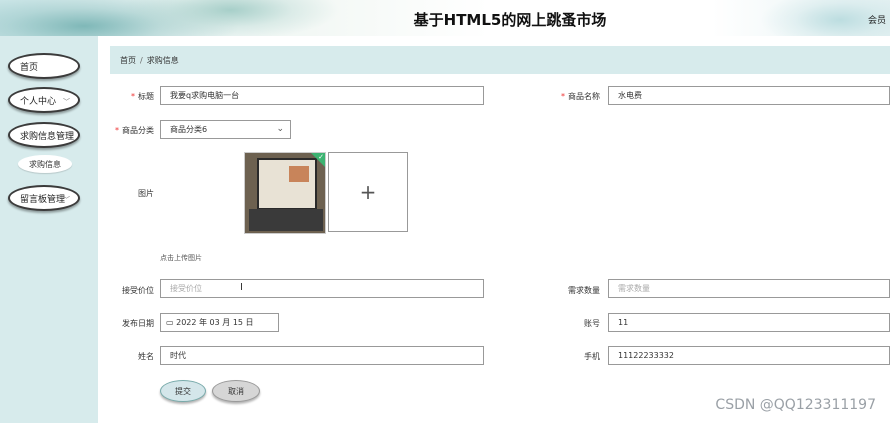 Image resolution: width=890 pixels, height=423 pixels. What do you see at coordinates (322, 288) in the screenshot?
I see `price-input: 接受价位` at bounding box center [322, 288].